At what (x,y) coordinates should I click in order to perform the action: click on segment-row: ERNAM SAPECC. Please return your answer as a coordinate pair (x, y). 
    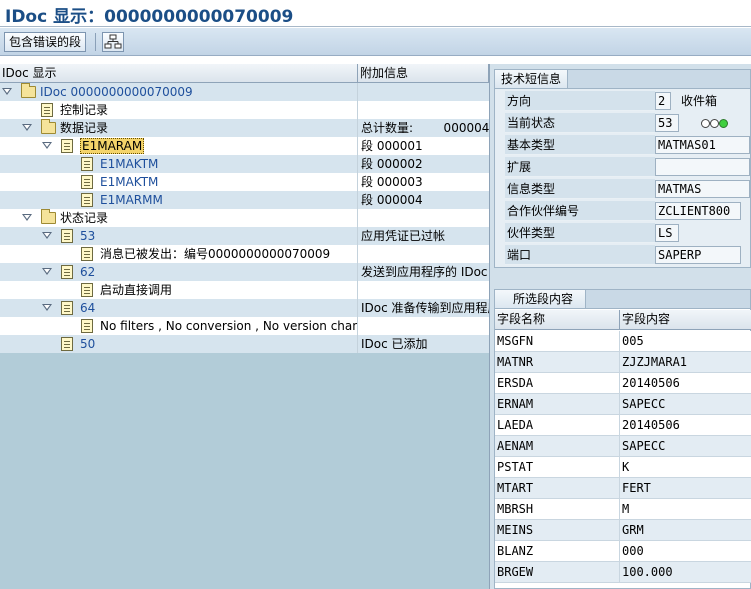
    Looking at the image, I should click on (623, 404).